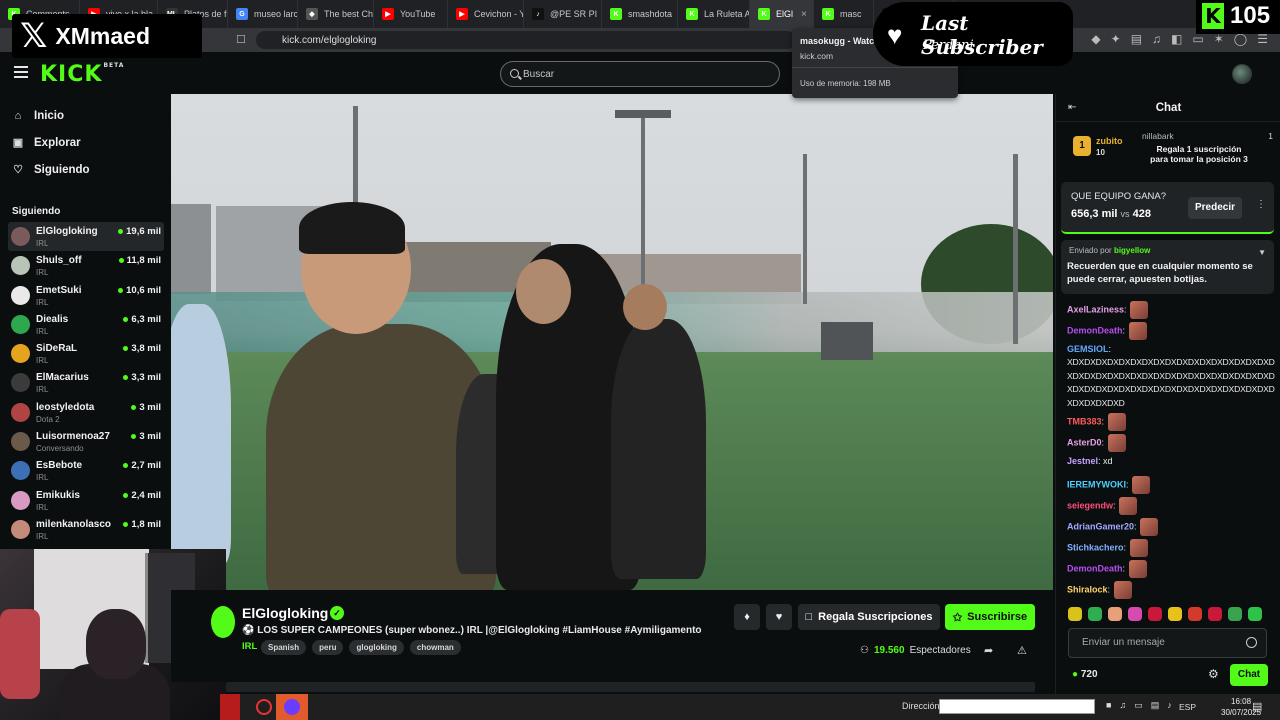  I want to click on followed-channel: ElGlogloking IRL 19,6 mil, so click(86, 237).